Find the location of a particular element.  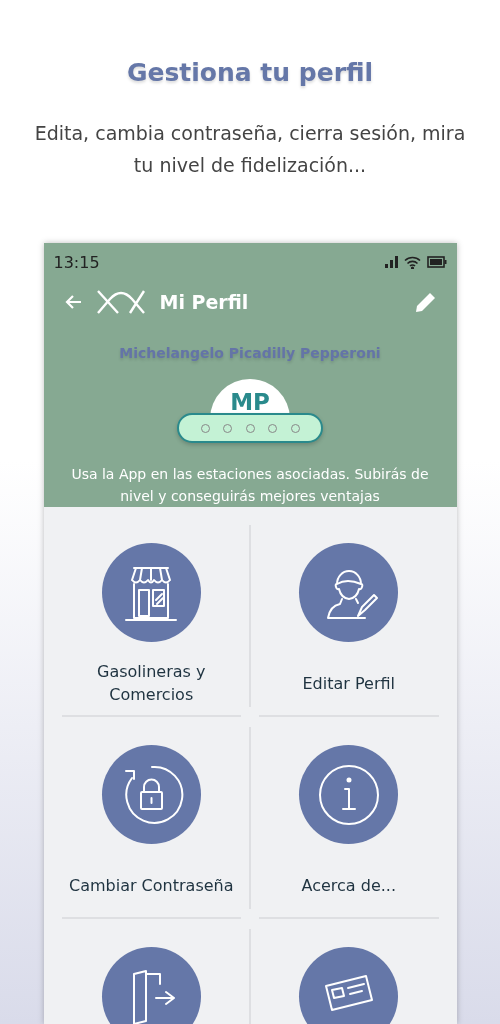

signal-icon is located at coordinates (390, 262).